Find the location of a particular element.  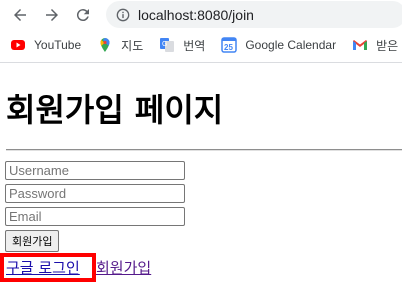

bookmarks-bar: YouTube 지도 G 번역 25 Google Calendar 받은 is located at coordinates (201, 45).